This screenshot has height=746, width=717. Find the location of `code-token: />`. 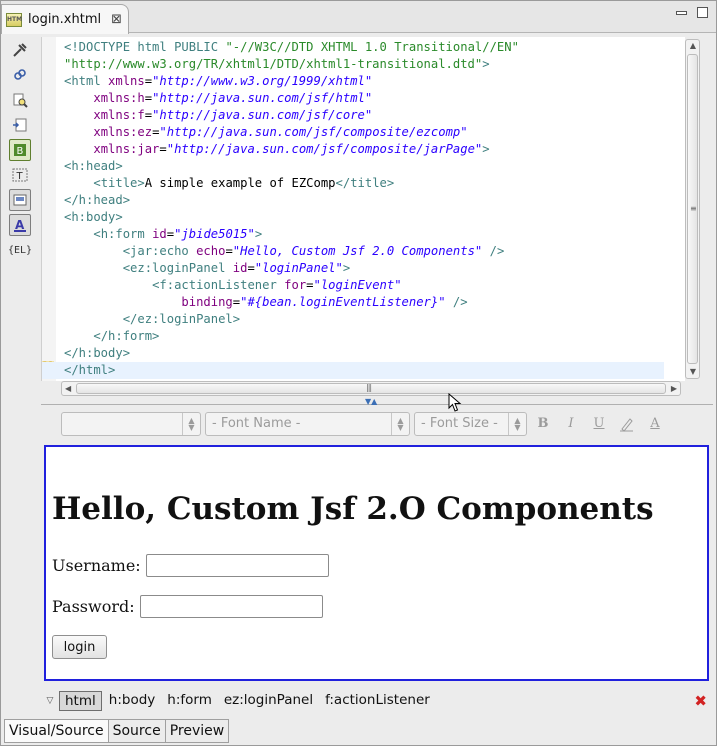

code-token: /> is located at coordinates (456, 302).